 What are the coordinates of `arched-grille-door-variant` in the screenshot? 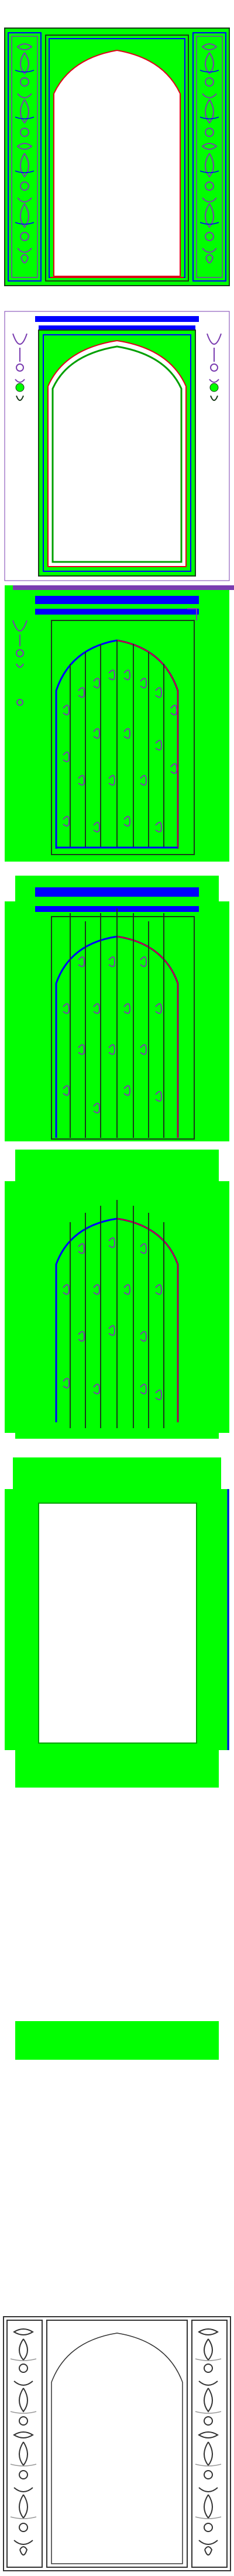 It's located at (117, 1009).